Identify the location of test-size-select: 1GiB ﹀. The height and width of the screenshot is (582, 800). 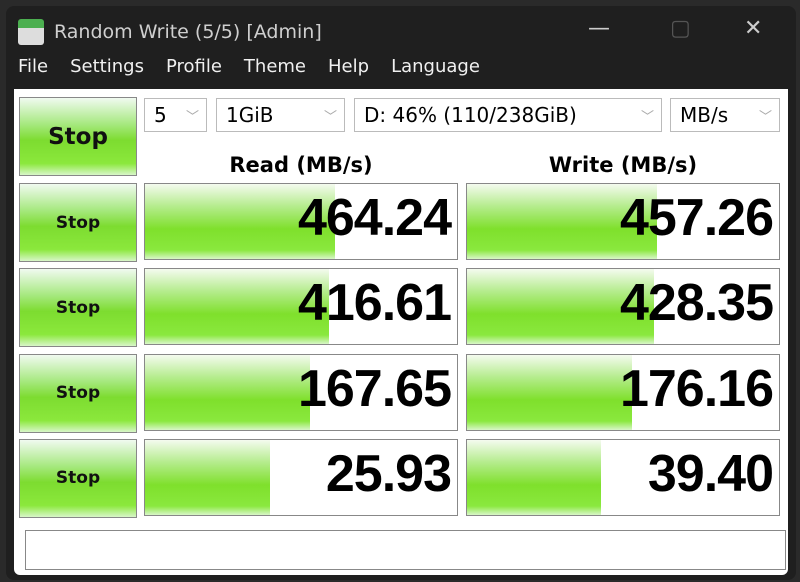
(280, 115).